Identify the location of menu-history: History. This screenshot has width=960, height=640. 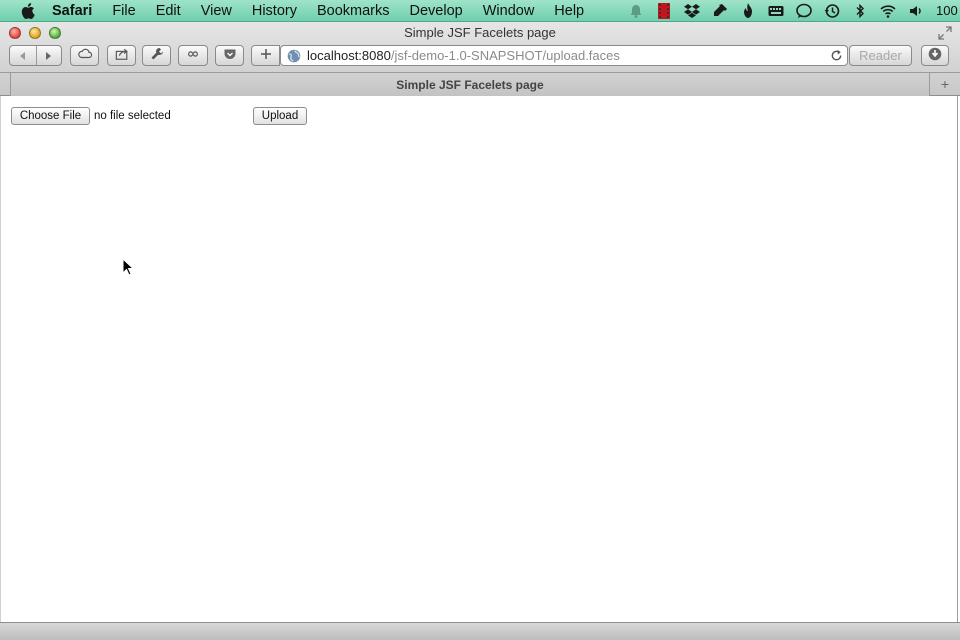
(274, 10).